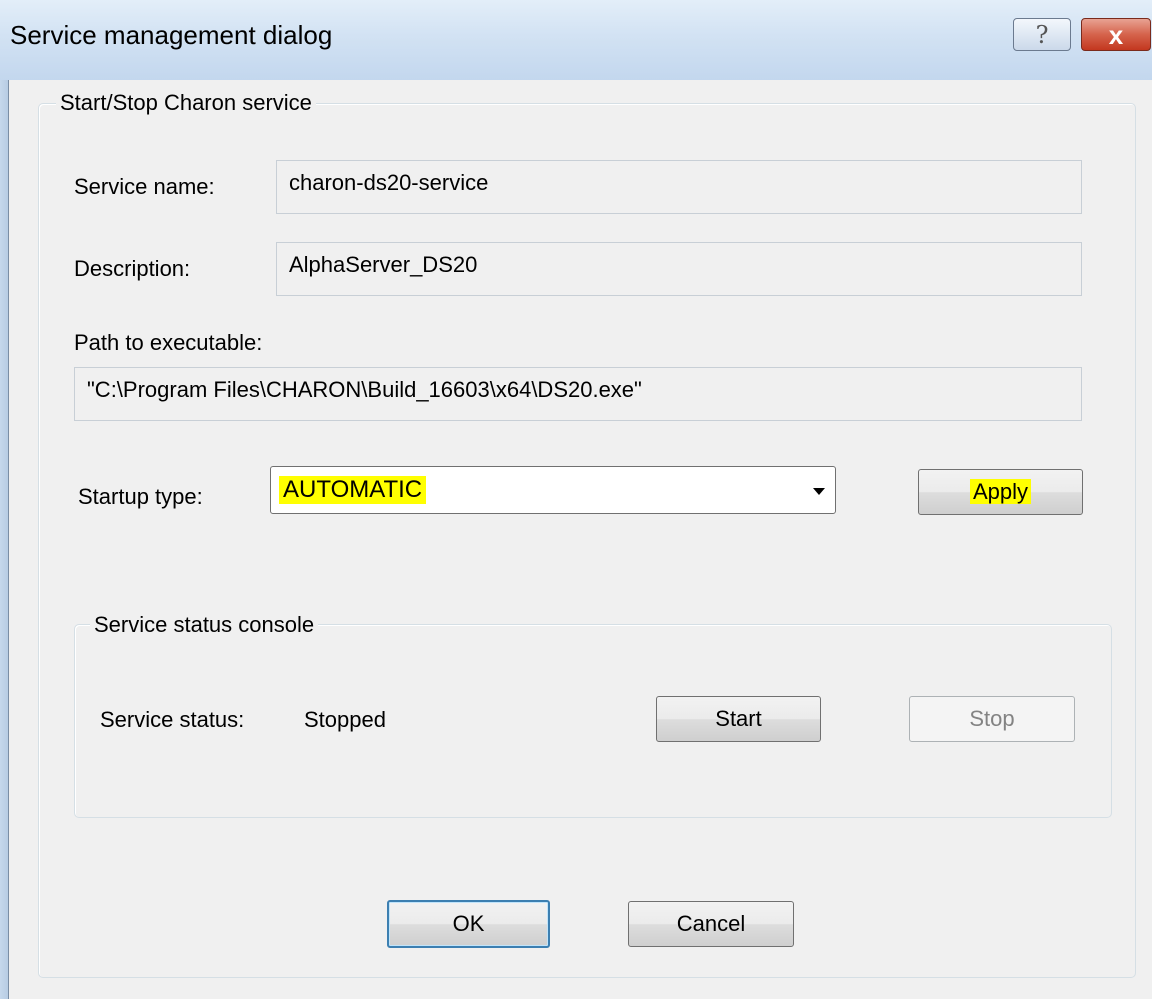 This screenshot has height=999, width=1152. What do you see at coordinates (345, 719) in the screenshot?
I see `service-status-value: Stopped` at bounding box center [345, 719].